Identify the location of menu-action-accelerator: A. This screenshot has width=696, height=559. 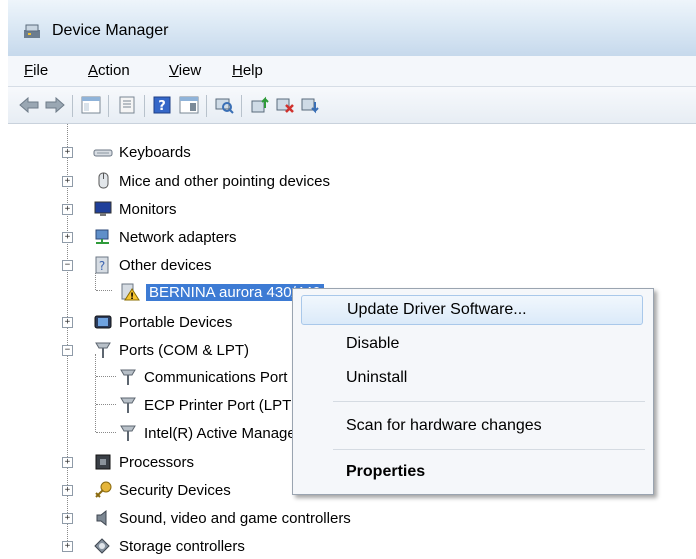
(93, 70).